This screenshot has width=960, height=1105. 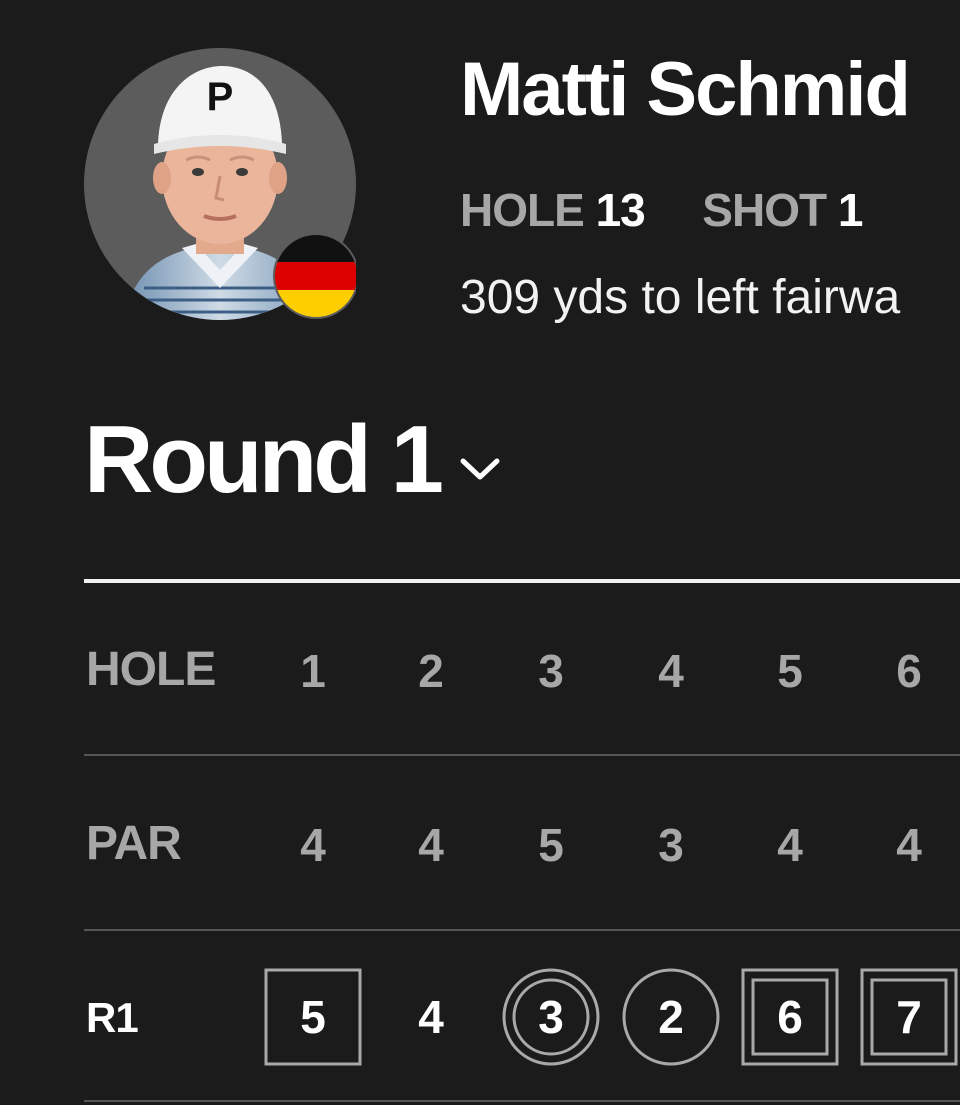 I want to click on score-cell: 6, so click(x=790, y=1017).